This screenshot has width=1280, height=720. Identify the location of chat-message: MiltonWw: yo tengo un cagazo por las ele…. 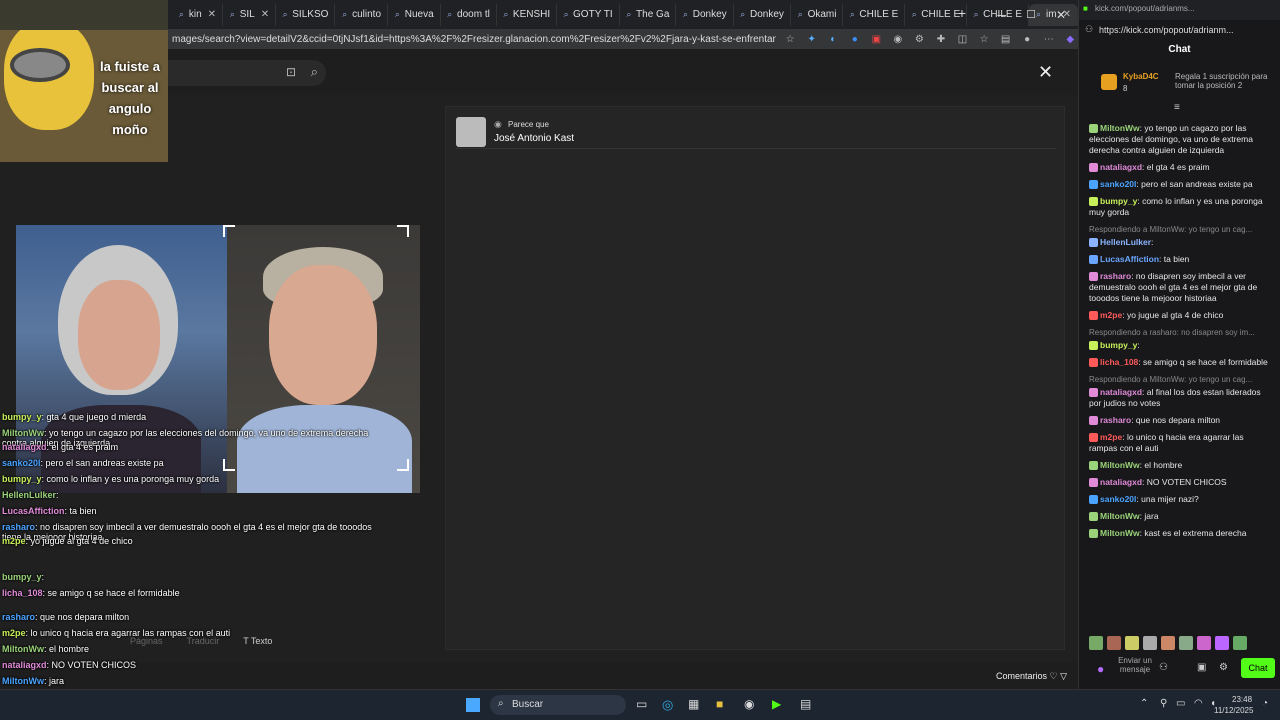
(1181, 139).